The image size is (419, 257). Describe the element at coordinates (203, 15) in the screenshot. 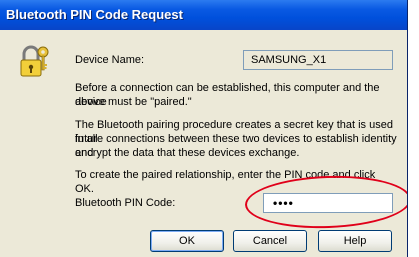

I see `title-bar: Bluetooth PIN Code Request` at that location.